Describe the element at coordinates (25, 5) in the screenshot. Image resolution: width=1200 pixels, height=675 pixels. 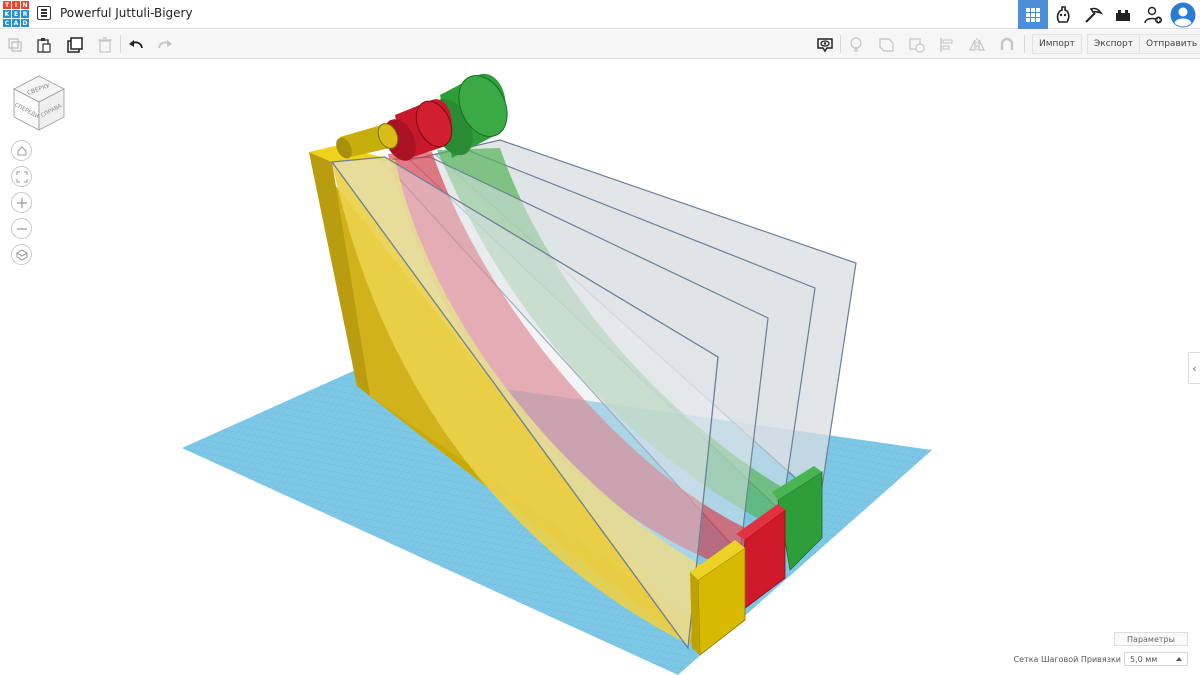
I see `logo-letter: N` at that location.